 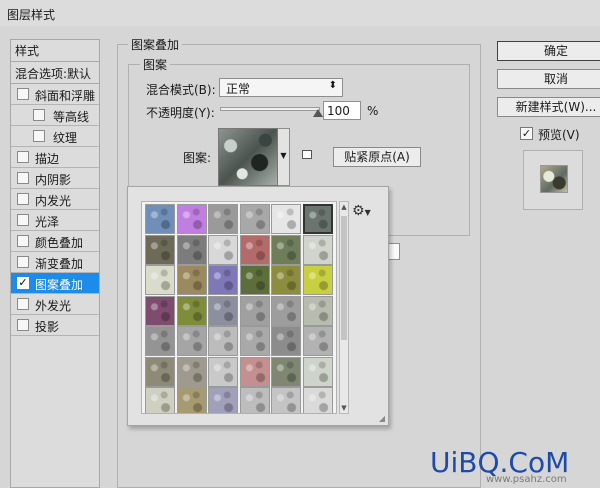 What do you see at coordinates (59, 243) in the screenshot?
I see `style-item-label: 颜色叠加` at bounding box center [59, 243].